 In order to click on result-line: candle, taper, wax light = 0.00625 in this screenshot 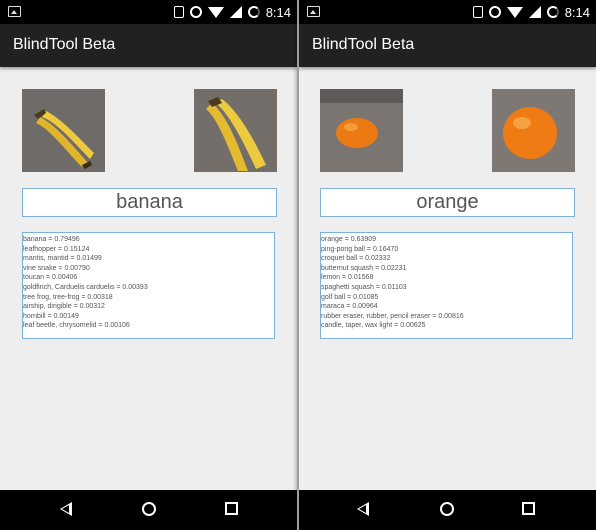, I will do `click(373, 326)`.